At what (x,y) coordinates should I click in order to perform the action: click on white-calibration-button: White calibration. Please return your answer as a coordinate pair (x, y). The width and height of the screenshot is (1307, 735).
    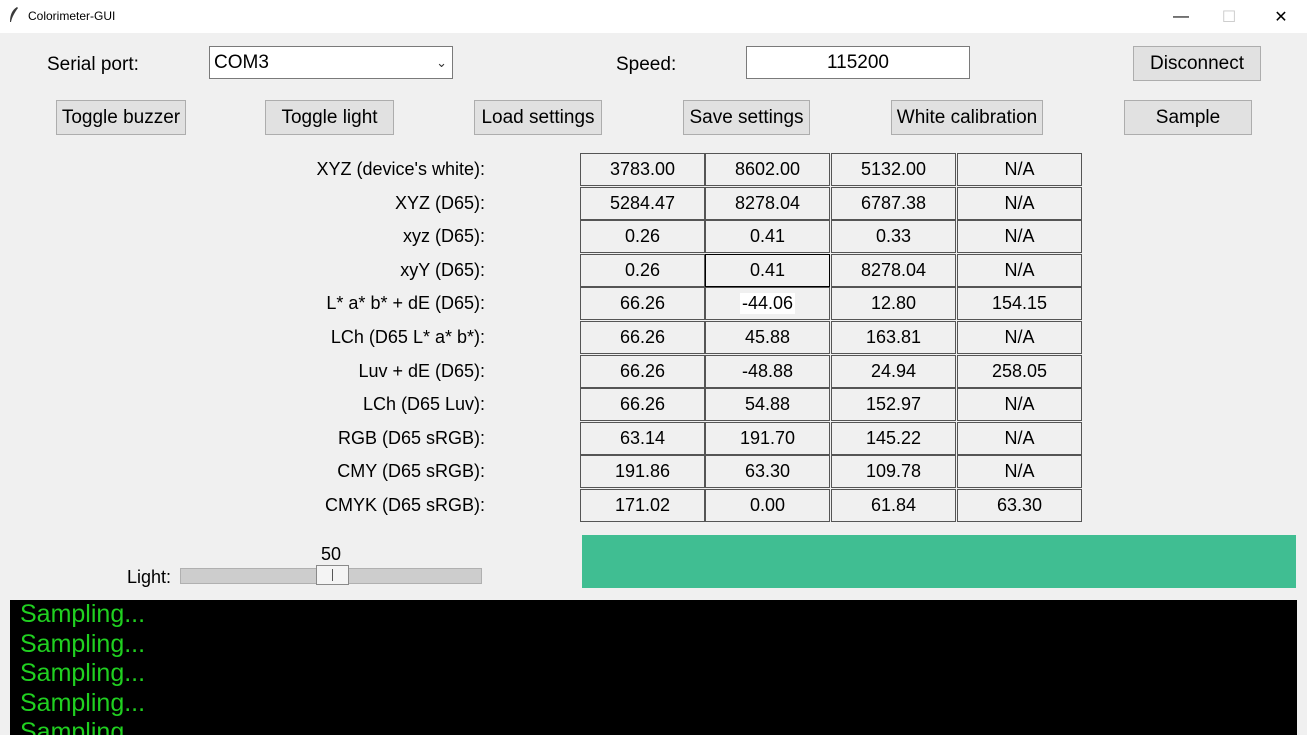
    Looking at the image, I should click on (967, 117).